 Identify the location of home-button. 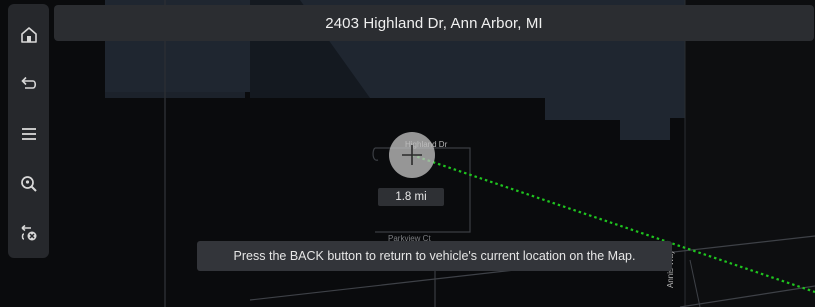
(28, 35).